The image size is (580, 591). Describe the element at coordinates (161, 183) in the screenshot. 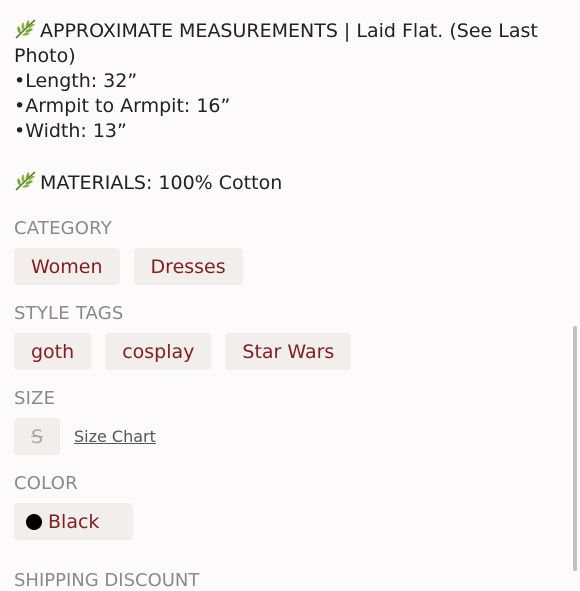

I see `materials-text: MATERIALS: 100% Cotton` at that location.